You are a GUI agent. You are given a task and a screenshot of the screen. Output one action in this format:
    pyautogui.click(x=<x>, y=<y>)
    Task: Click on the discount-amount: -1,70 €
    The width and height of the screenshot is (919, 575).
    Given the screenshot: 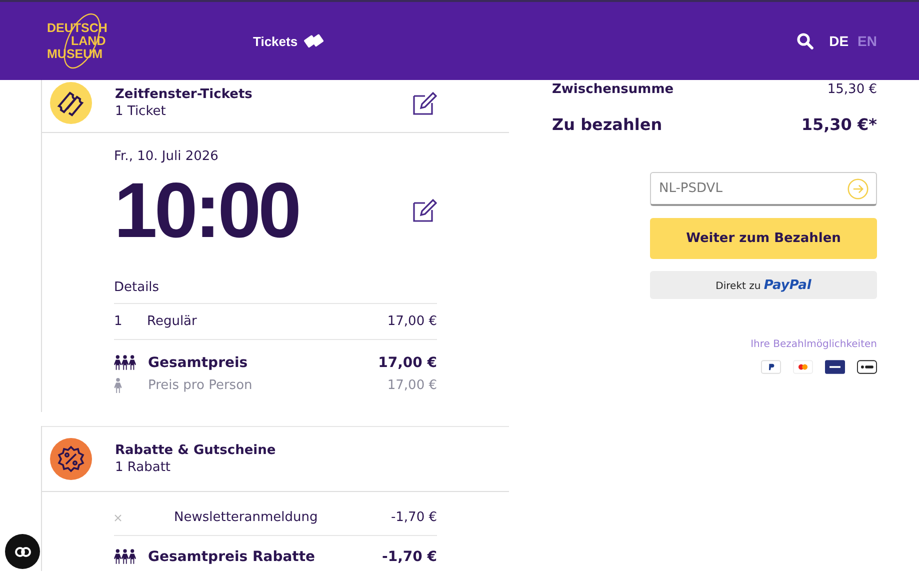 What is the action you would take?
    pyautogui.click(x=413, y=517)
    